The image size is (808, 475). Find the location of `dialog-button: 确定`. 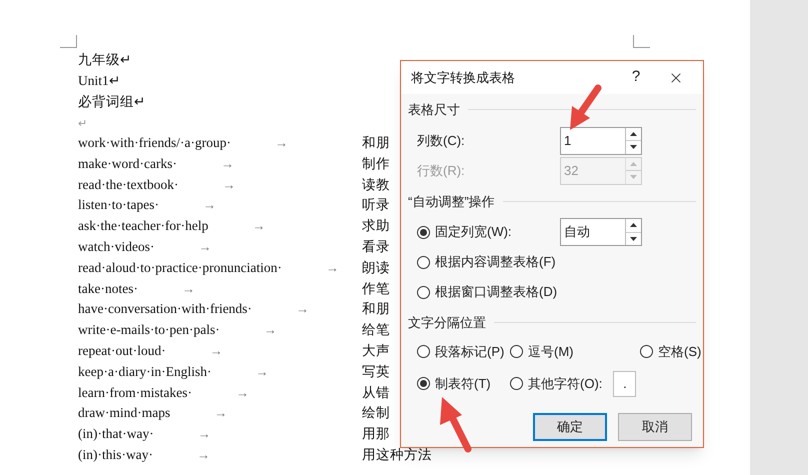

dialog-button: 确定 is located at coordinates (570, 426).